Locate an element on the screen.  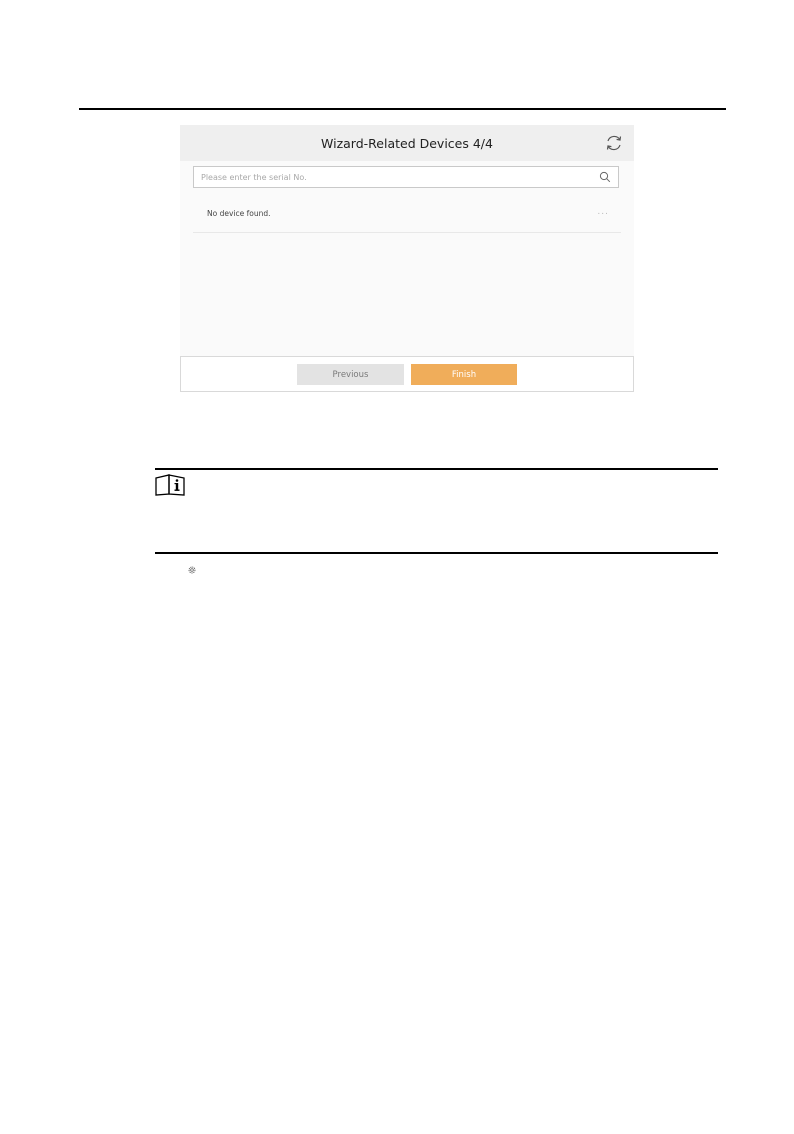
note-top-rule is located at coordinates (436, 469).